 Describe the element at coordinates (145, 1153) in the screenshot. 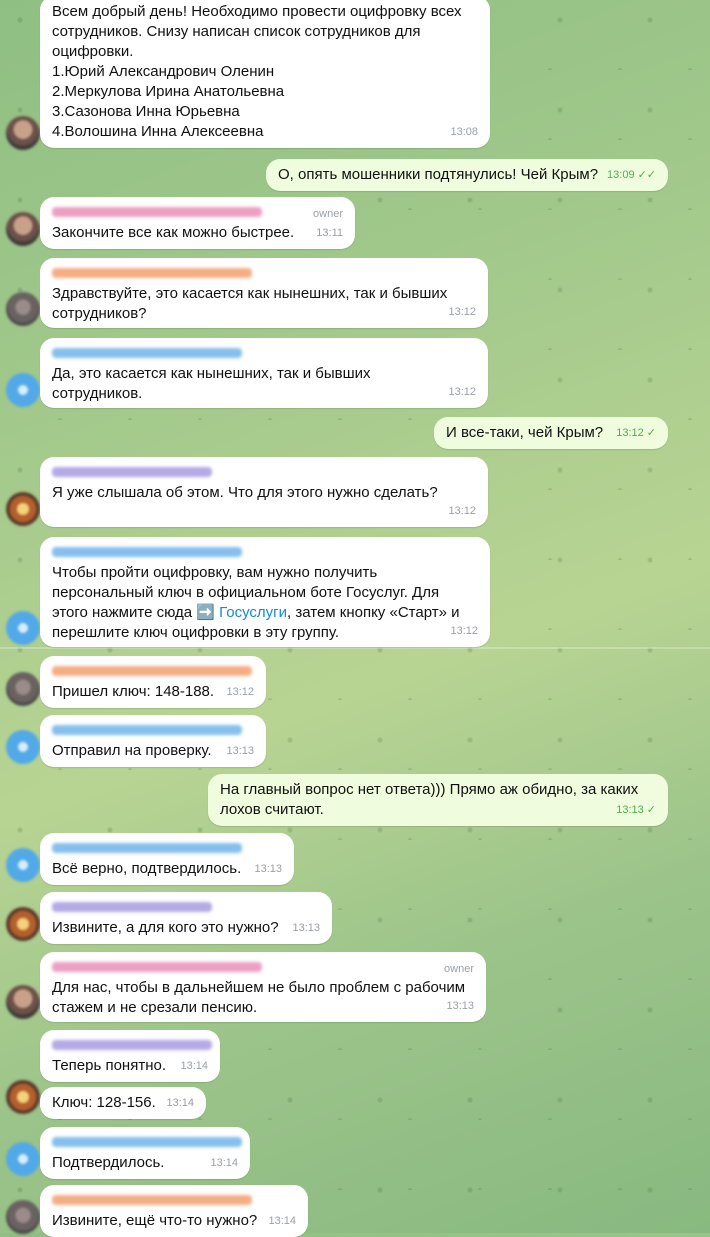

I see `message-bubble: Подтвердилось. 13:14` at that location.